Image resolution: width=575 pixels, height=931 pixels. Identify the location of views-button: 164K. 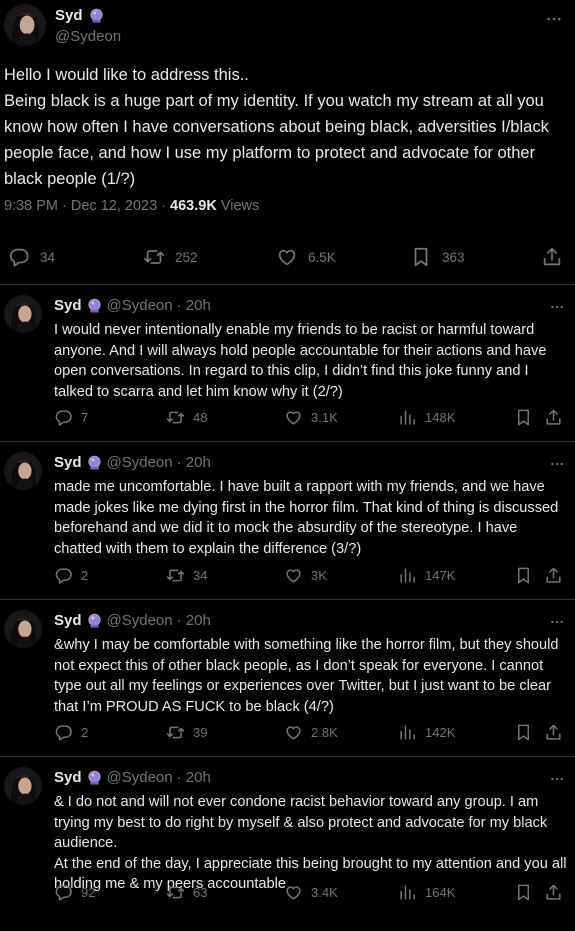
(426, 892).